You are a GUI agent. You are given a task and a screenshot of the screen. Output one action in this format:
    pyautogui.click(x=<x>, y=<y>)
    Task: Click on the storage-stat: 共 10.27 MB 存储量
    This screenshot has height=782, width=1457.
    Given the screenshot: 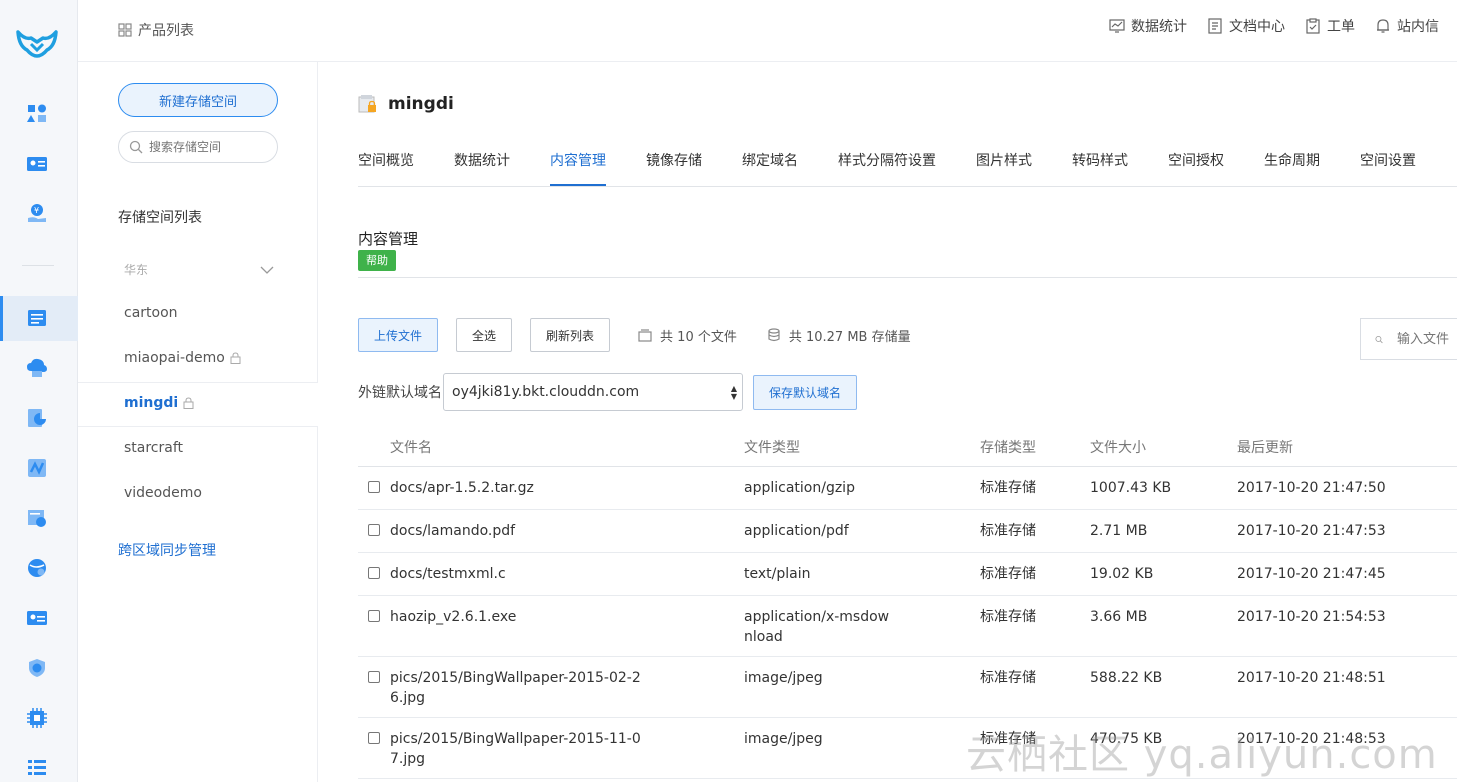 What is the action you would take?
    pyautogui.click(x=839, y=335)
    